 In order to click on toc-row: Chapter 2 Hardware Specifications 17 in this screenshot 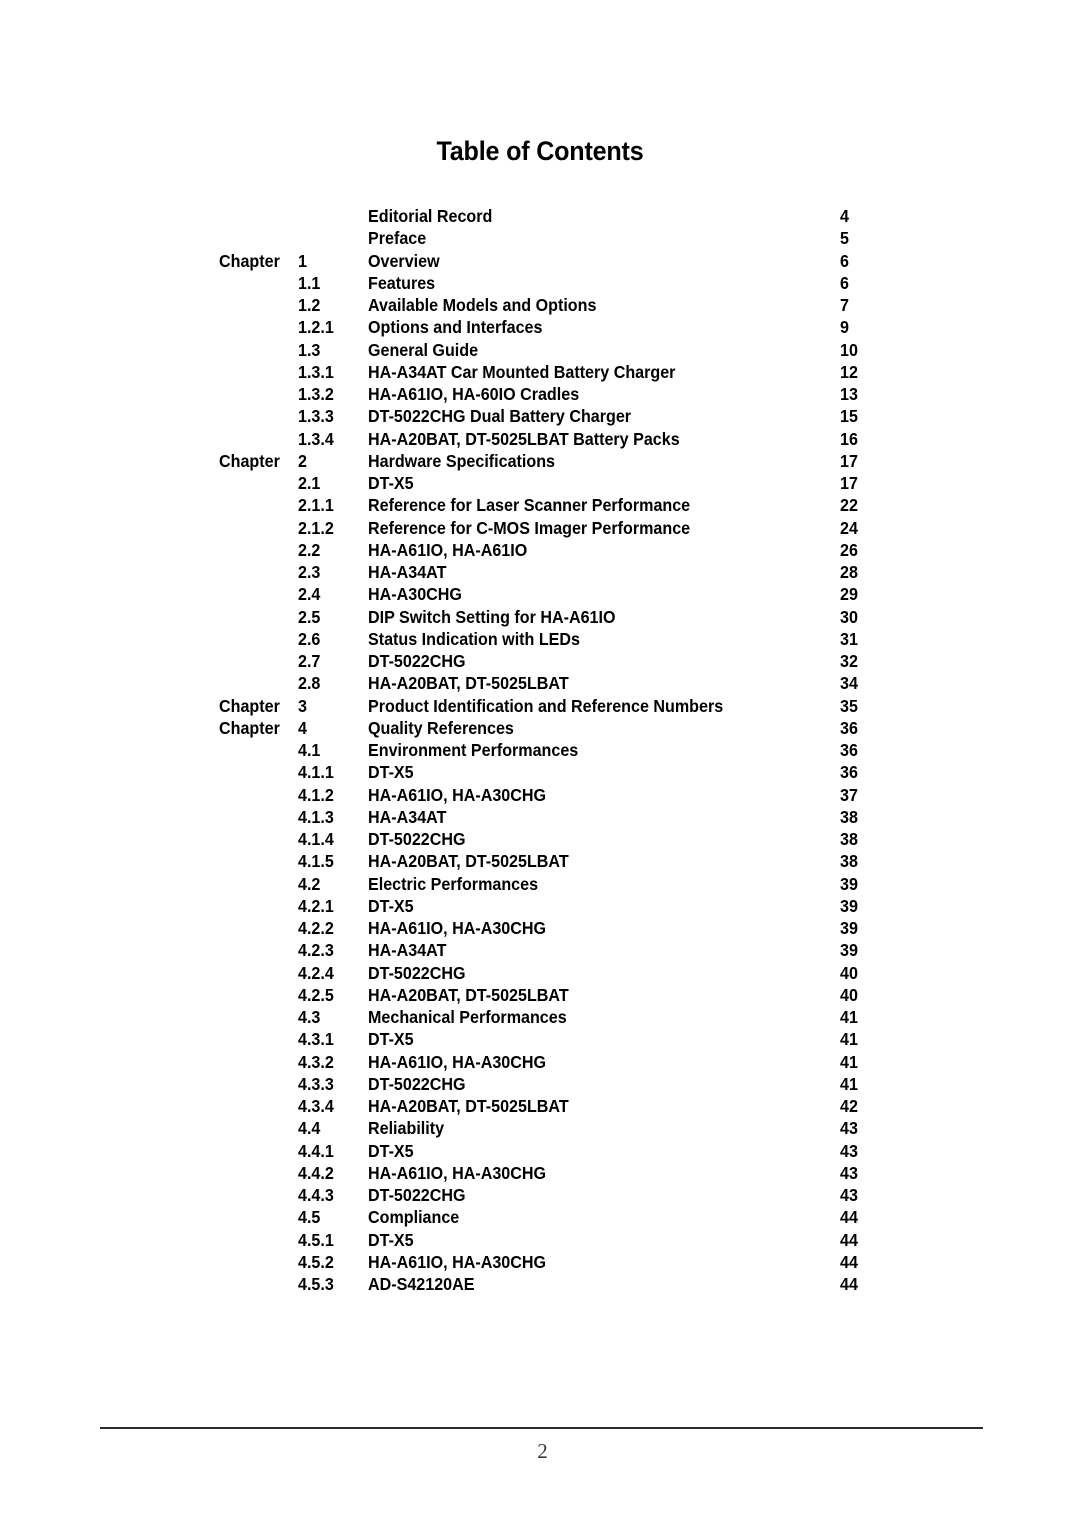, I will do `click(540, 461)`.